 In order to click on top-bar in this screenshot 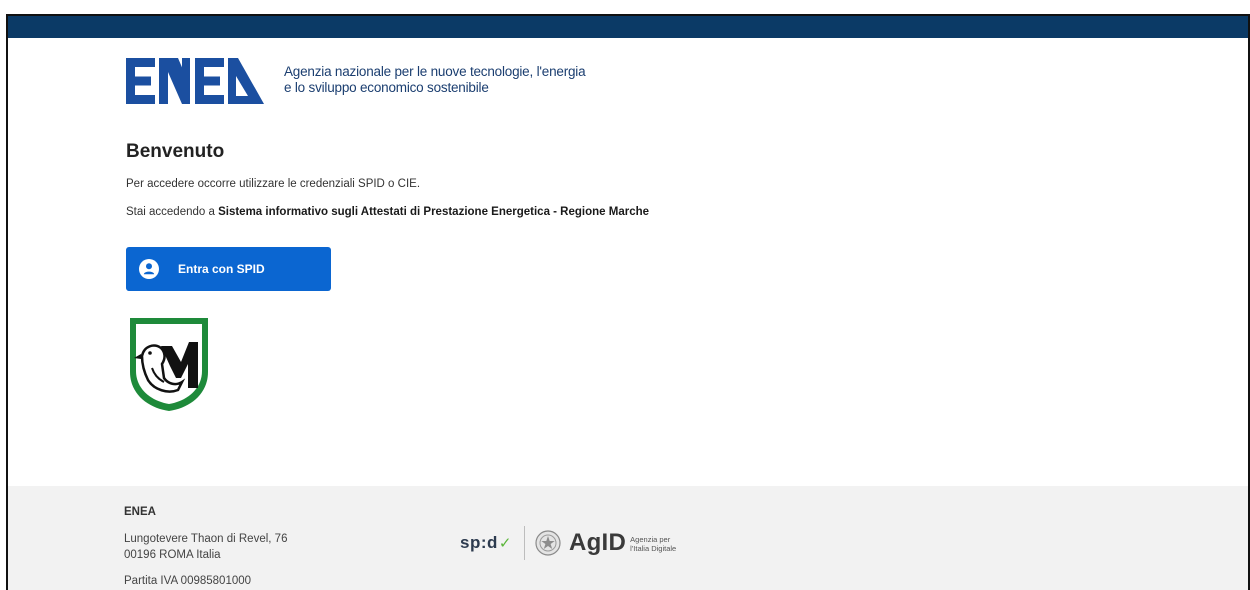, I will do `click(628, 27)`.